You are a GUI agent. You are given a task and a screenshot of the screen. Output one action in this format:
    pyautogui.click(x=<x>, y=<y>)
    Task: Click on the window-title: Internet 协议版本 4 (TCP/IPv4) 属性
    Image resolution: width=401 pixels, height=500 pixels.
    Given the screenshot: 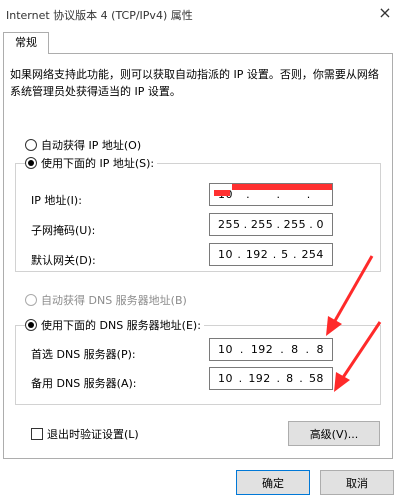 What is the action you would take?
    pyautogui.click(x=99, y=15)
    